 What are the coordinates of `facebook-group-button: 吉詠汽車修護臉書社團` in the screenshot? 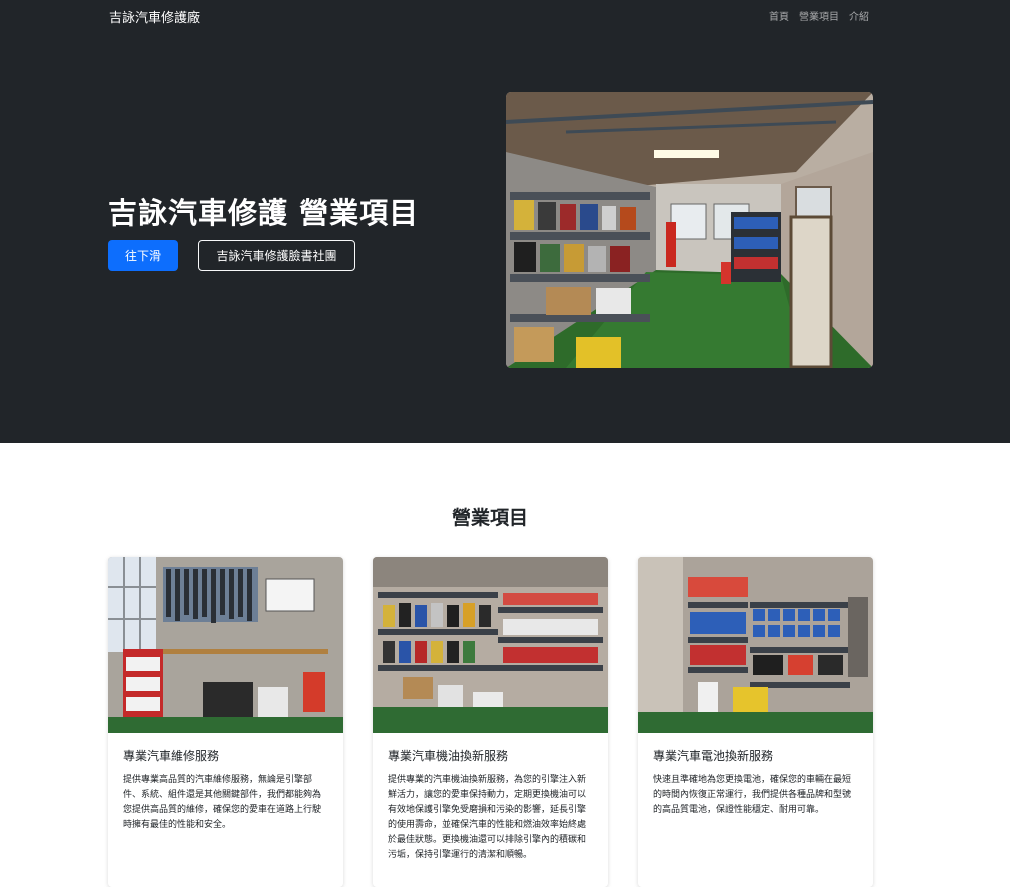 It's located at (276, 255).